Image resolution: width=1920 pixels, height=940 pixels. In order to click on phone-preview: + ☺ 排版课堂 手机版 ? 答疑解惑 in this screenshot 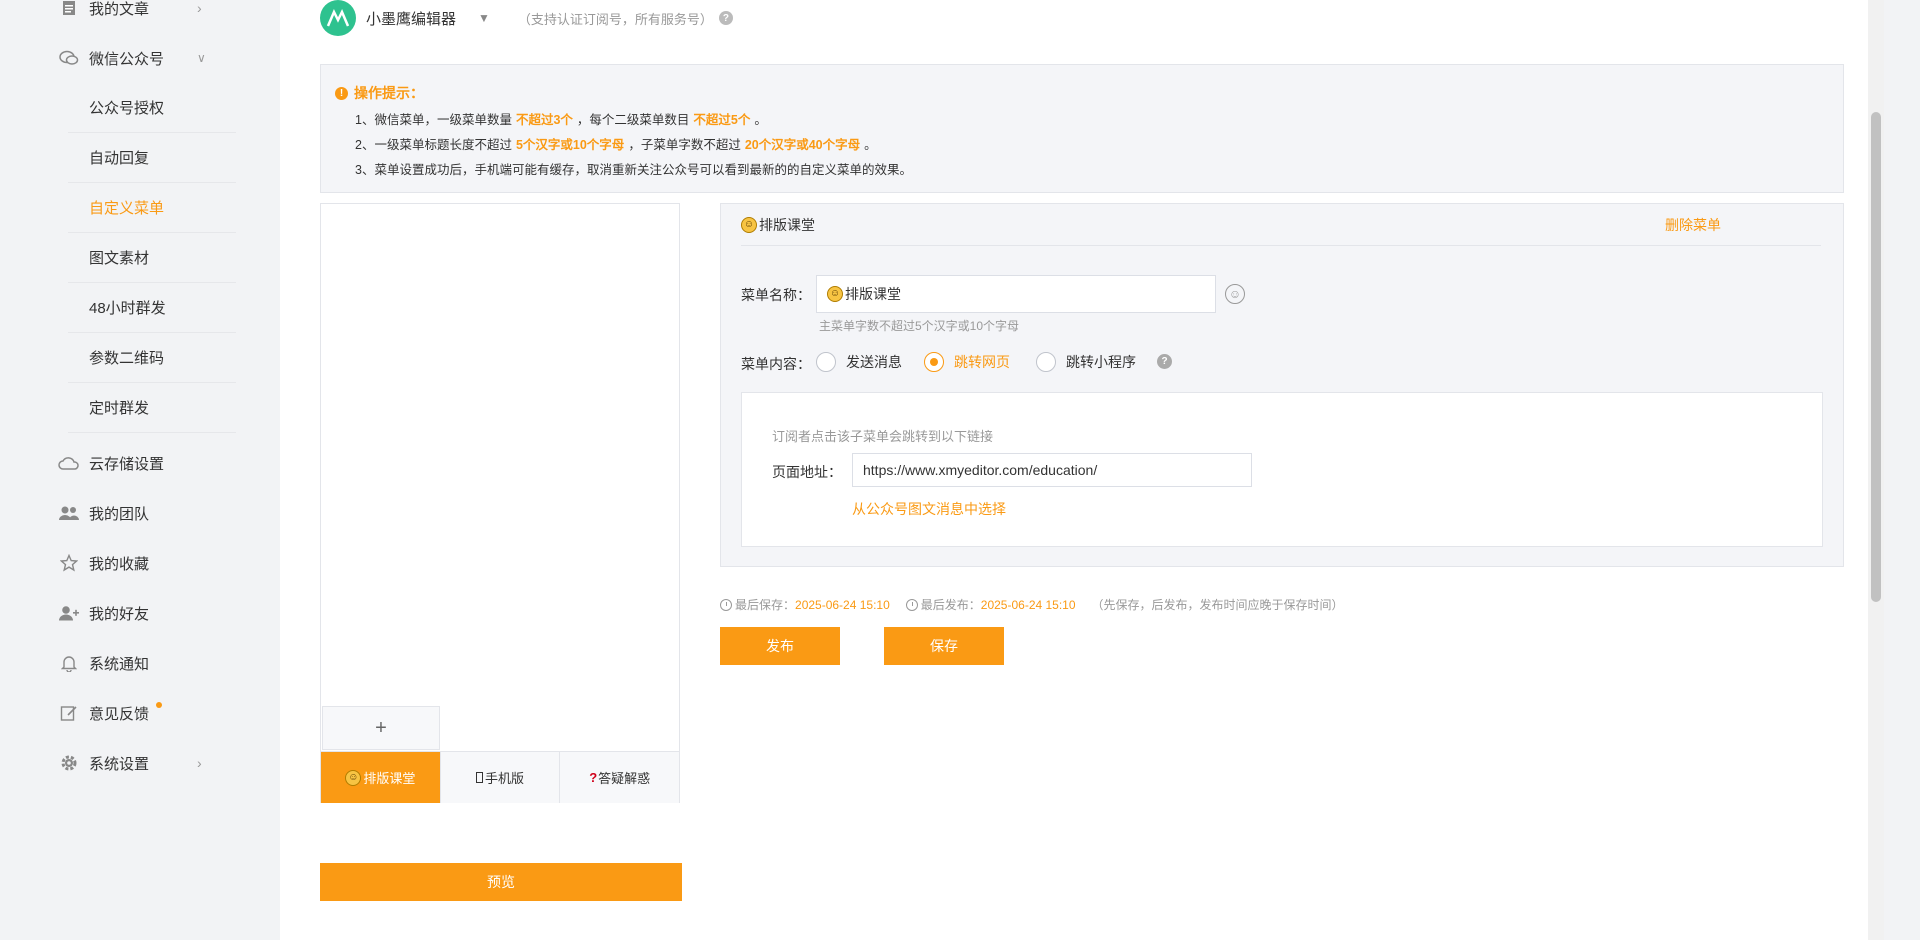, I will do `click(500, 503)`.